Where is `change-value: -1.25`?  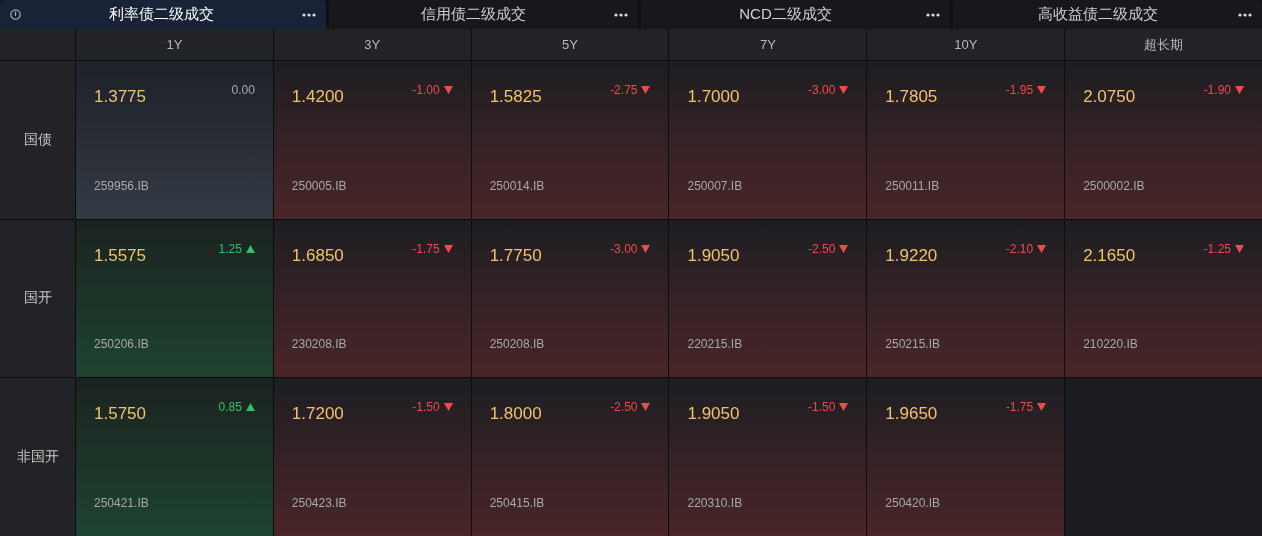
change-value: -1.25 is located at coordinates (1217, 248).